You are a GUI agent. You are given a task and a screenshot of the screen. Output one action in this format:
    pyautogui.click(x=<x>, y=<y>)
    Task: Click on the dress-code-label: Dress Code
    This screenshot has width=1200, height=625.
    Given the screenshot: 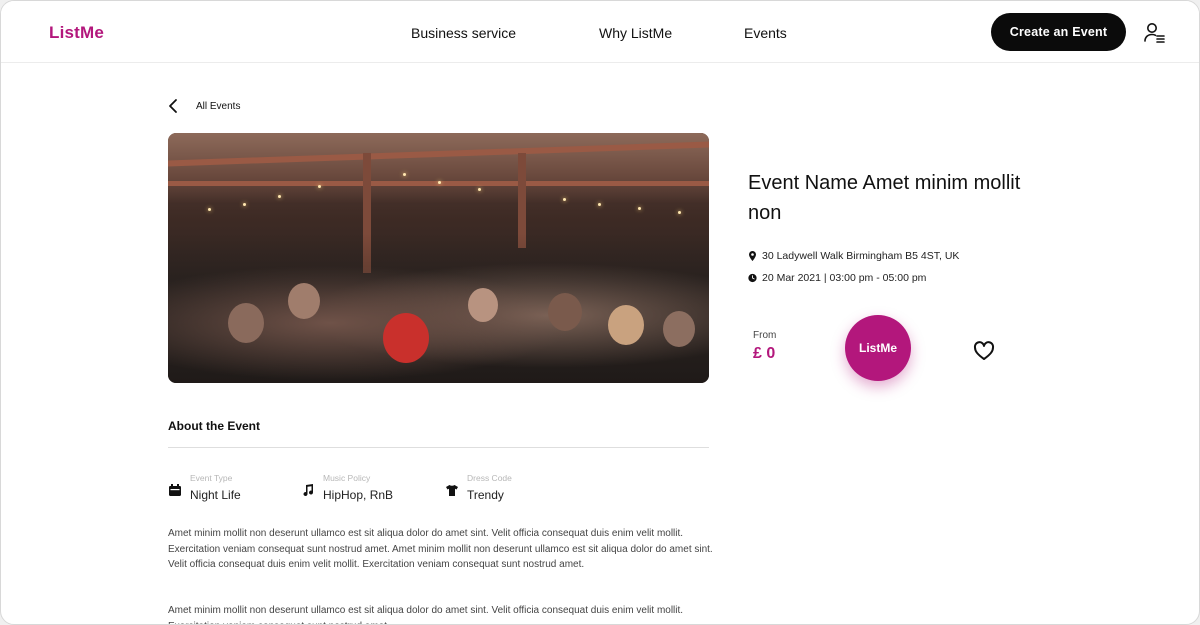 What is the action you would take?
    pyautogui.click(x=489, y=478)
    